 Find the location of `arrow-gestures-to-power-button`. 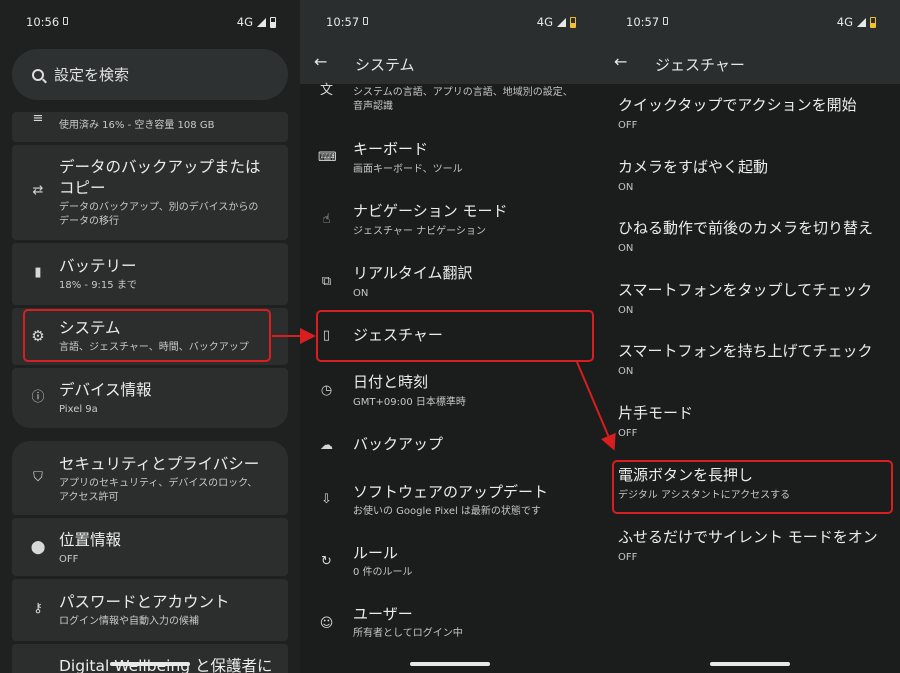

arrow-gestures-to-power-button is located at coordinates (596, 406).